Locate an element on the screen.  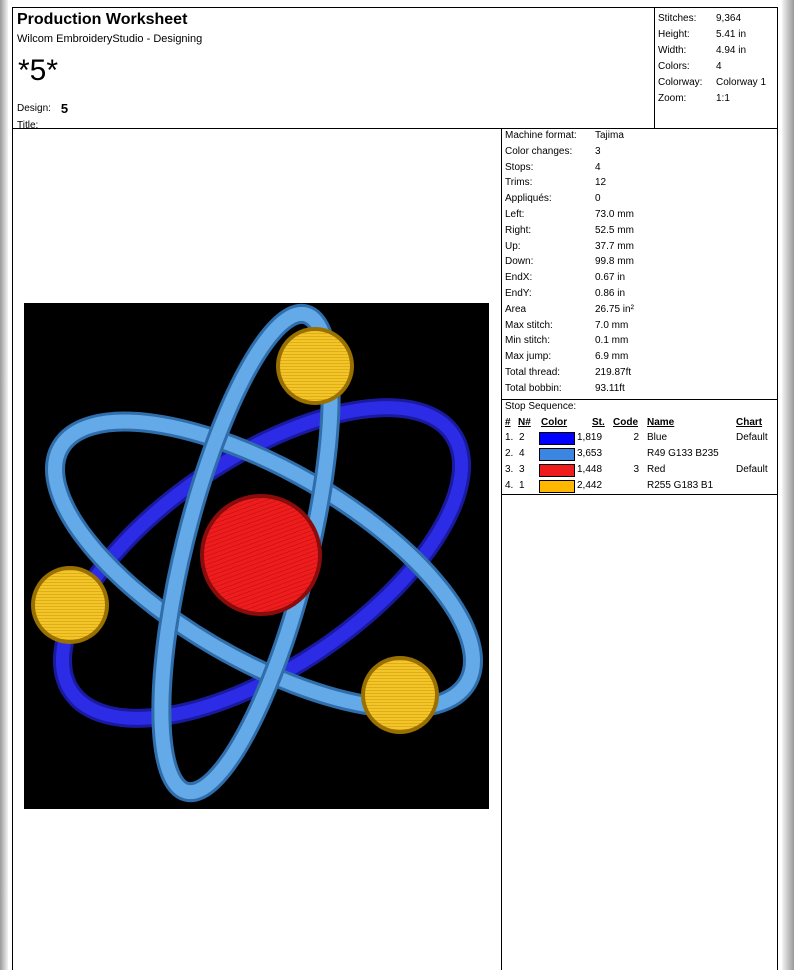
stat-row: Height: 5.41 in is located at coordinates (712, 35).